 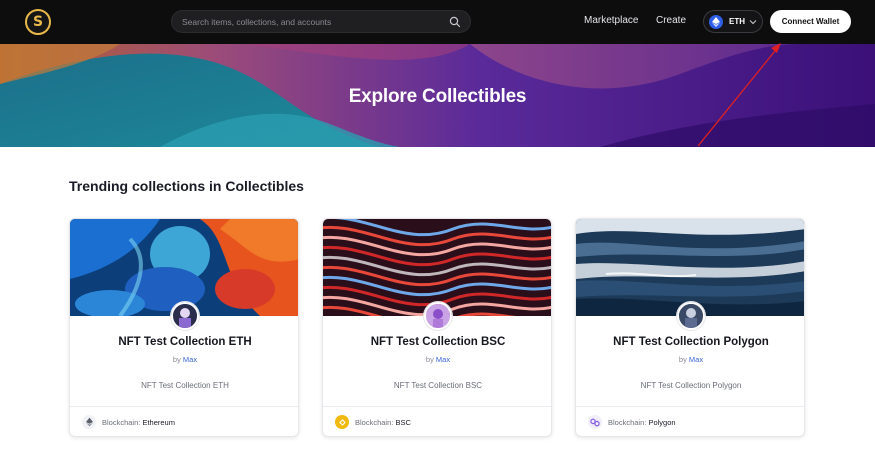 I want to click on blockchain-info: Blockchain: Ethereum, so click(x=138, y=422).